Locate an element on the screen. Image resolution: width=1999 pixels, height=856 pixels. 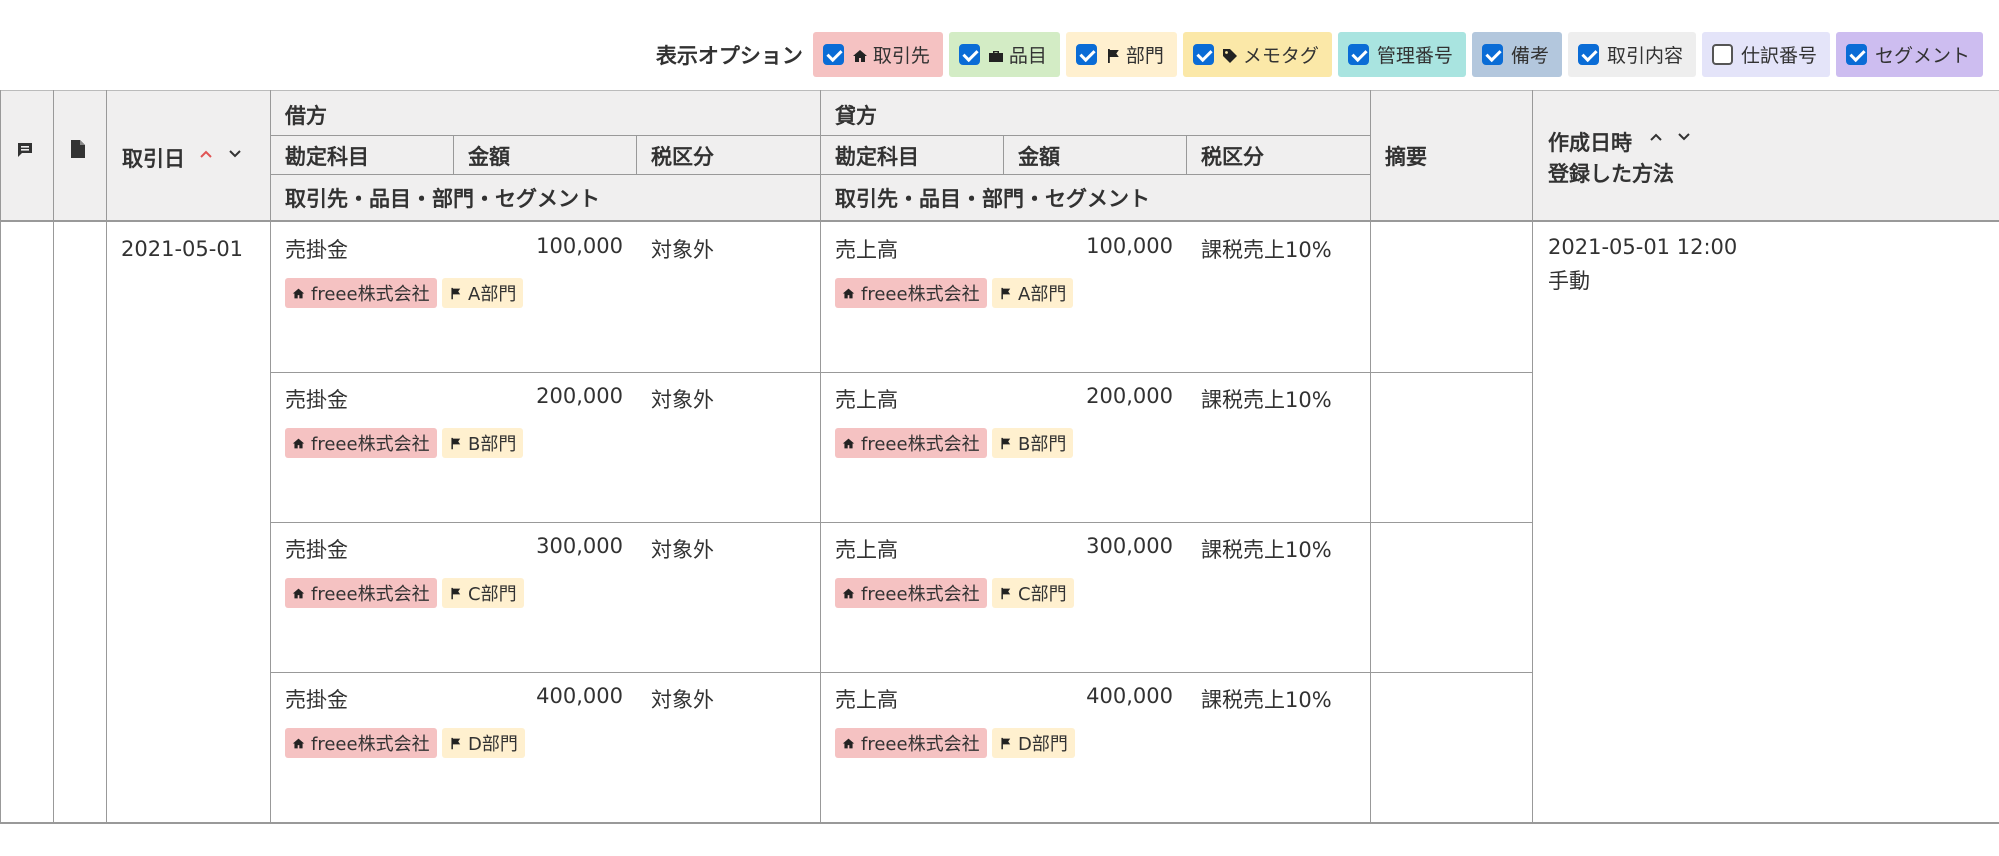
dept-label: B部門 is located at coordinates (492, 444).